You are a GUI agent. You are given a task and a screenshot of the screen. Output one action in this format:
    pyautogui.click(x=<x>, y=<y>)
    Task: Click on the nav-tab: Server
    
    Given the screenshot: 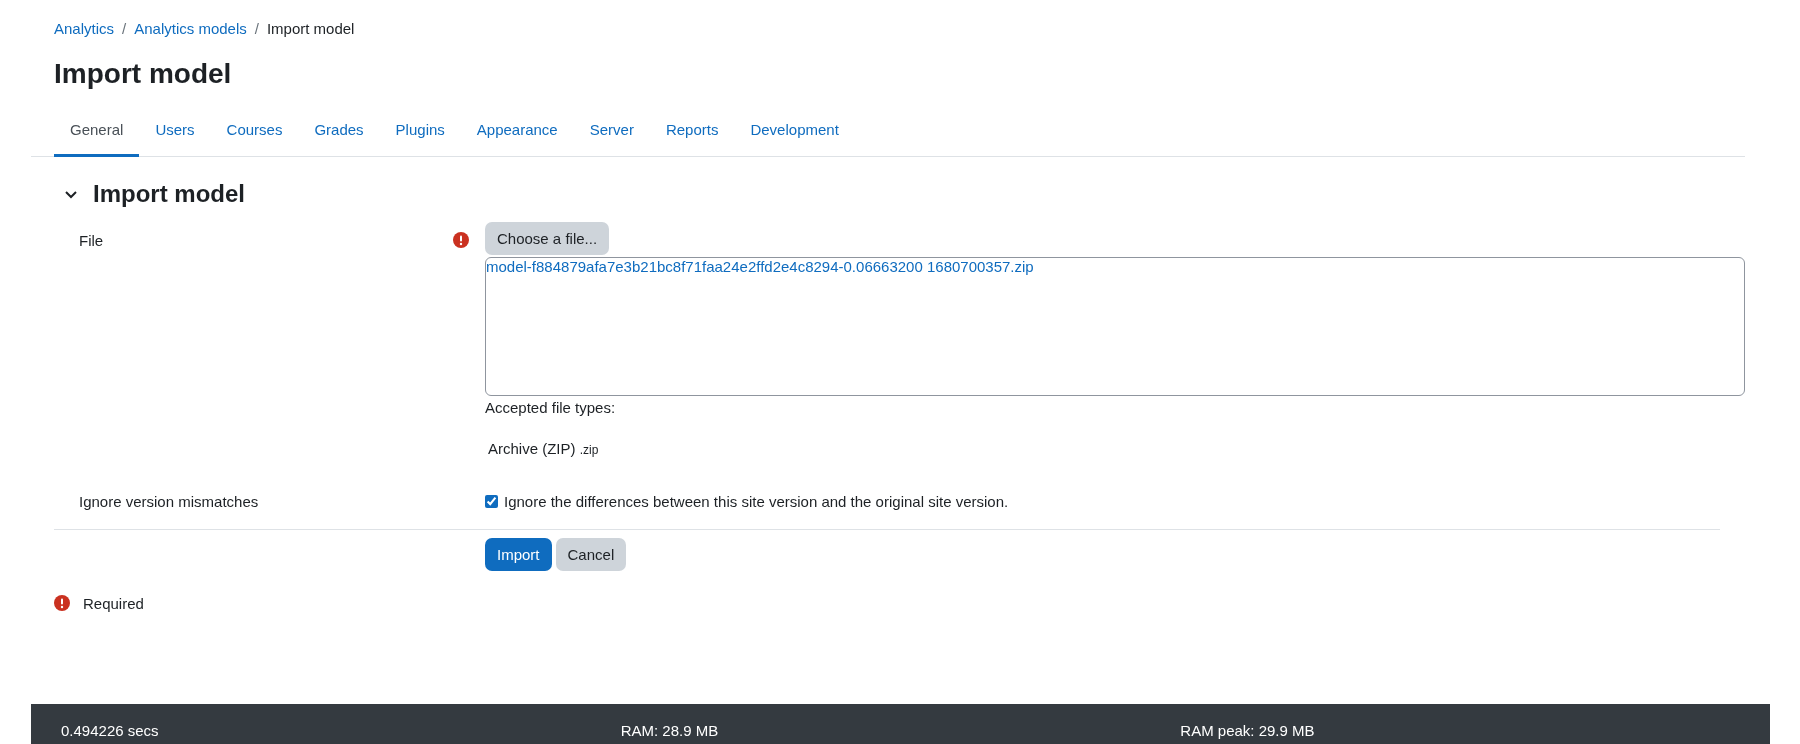 What is the action you would take?
    pyautogui.click(x=611, y=132)
    